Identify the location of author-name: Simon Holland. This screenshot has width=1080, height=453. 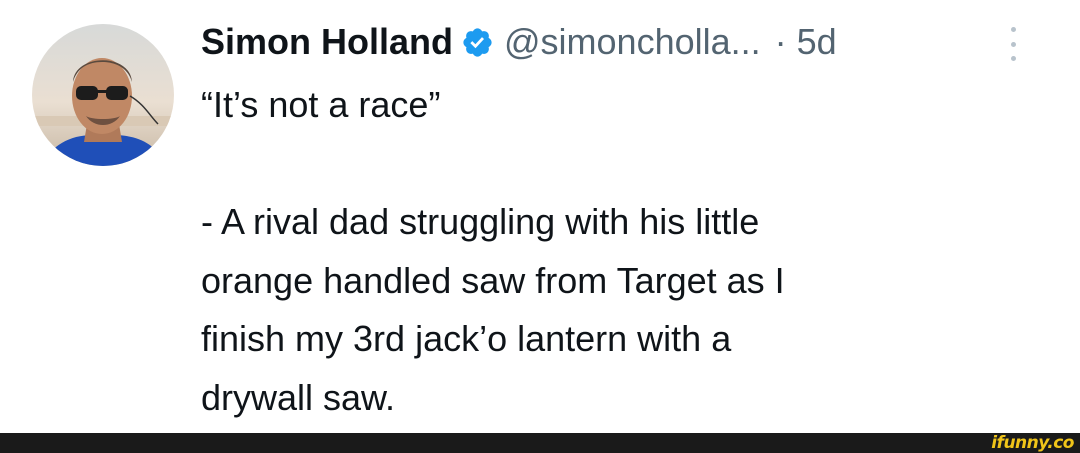
(327, 42).